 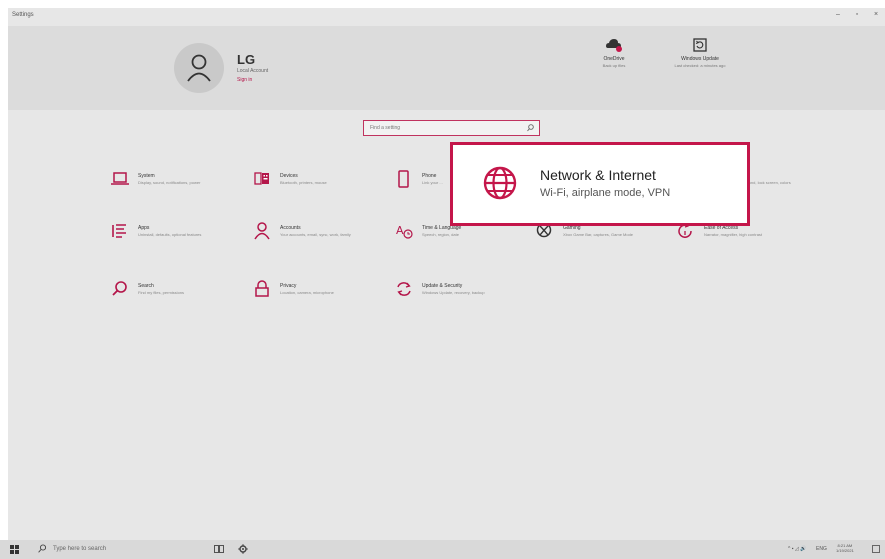 I want to click on time-language-icon: A, so click(x=404, y=231).